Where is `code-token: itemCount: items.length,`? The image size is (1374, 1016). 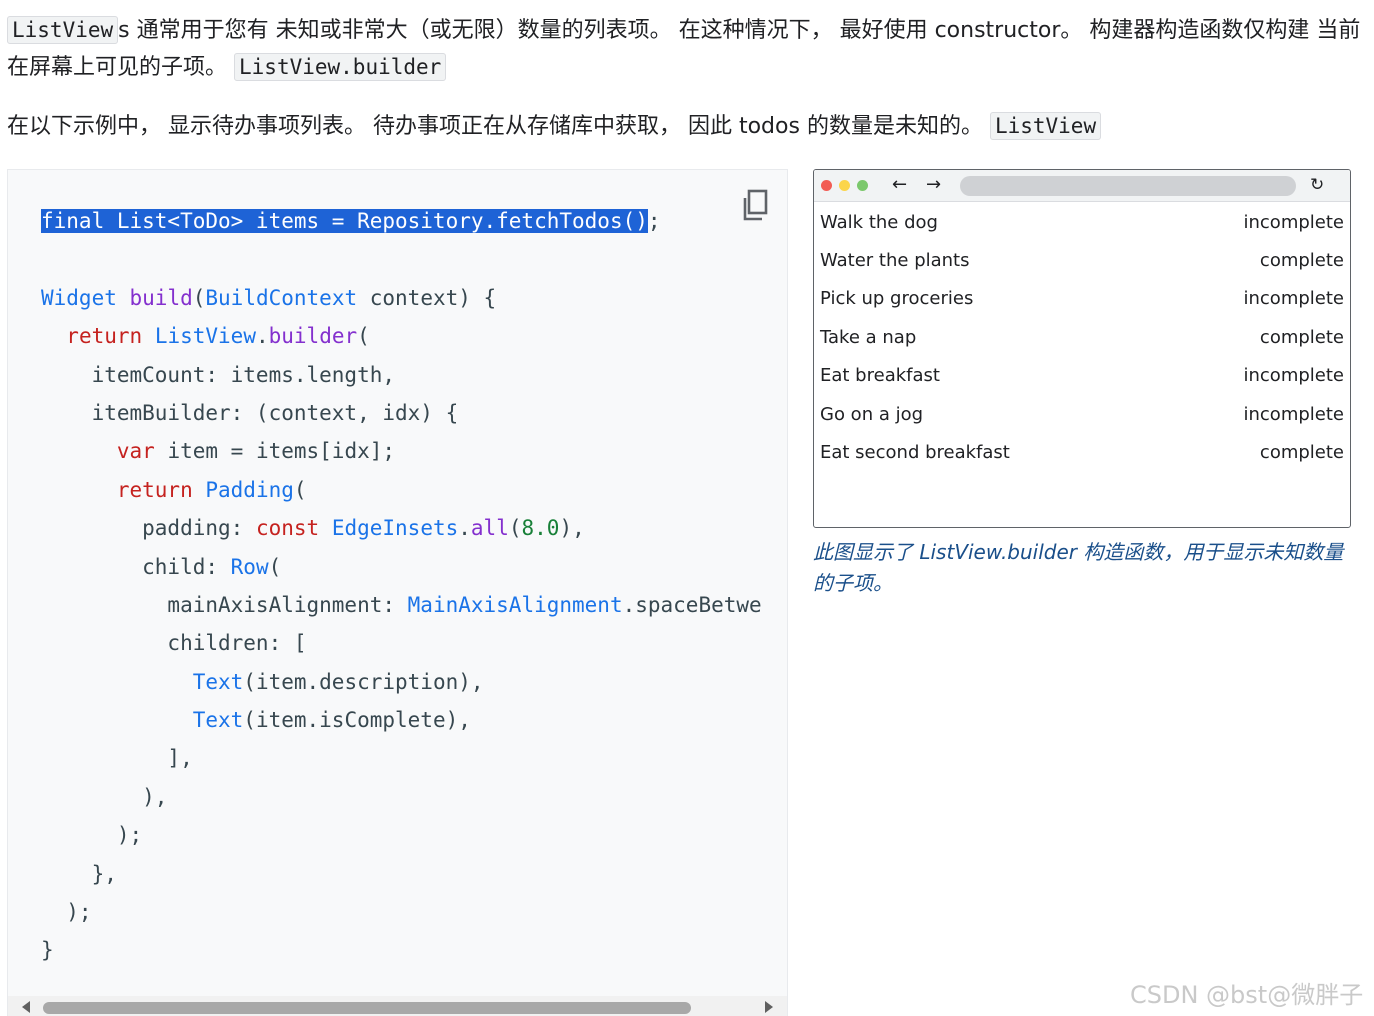
code-token: itemCount: items.length, is located at coordinates (218, 374).